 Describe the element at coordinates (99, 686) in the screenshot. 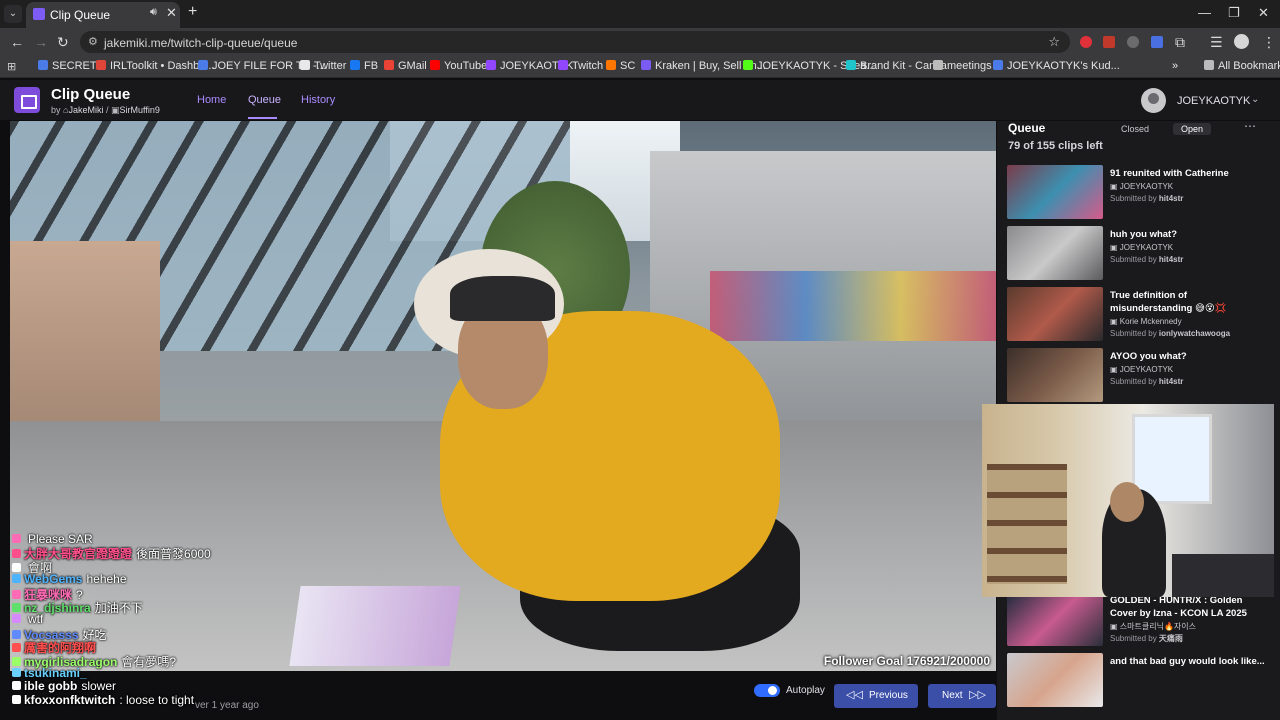

I see `chat-text: slower` at that location.